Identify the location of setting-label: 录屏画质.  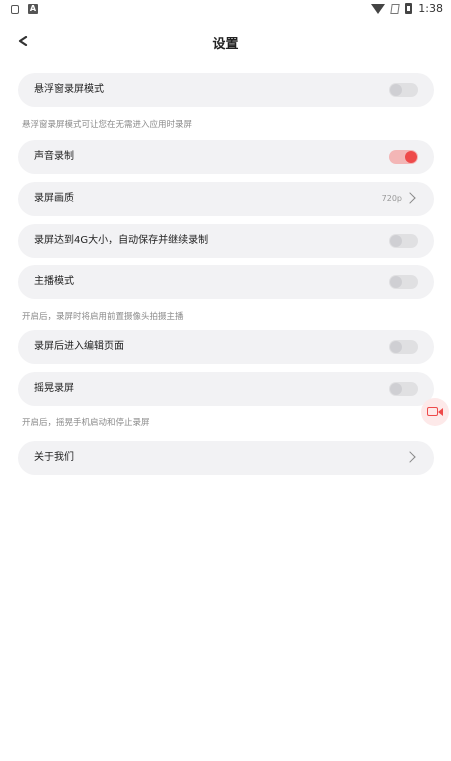
(54, 198).